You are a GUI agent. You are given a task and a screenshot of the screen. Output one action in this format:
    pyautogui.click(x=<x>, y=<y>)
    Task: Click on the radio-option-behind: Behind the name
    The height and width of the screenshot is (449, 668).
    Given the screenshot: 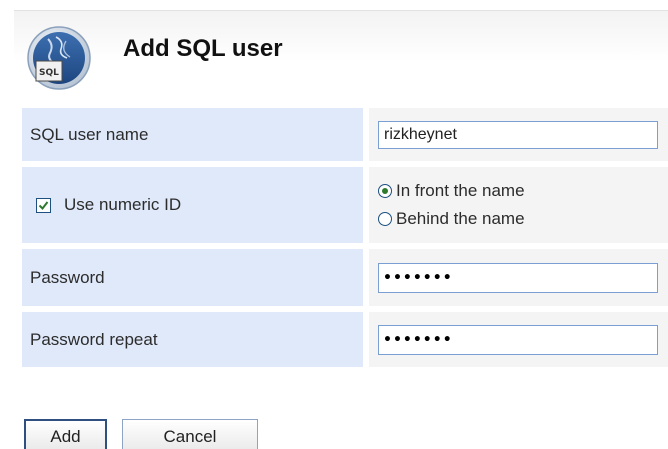 What is the action you would take?
    pyautogui.click(x=451, y=219)
    